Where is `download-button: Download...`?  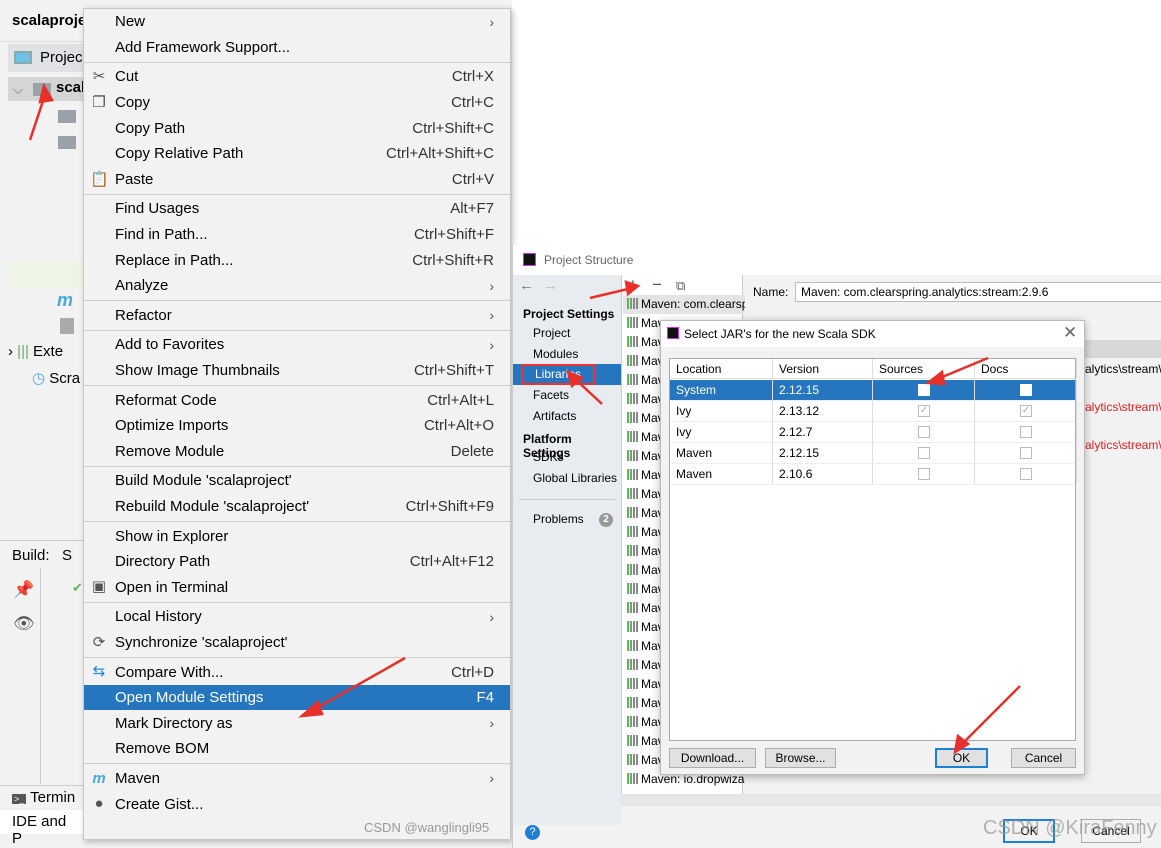 download-button: Download... is located at coordinates (712, 758).